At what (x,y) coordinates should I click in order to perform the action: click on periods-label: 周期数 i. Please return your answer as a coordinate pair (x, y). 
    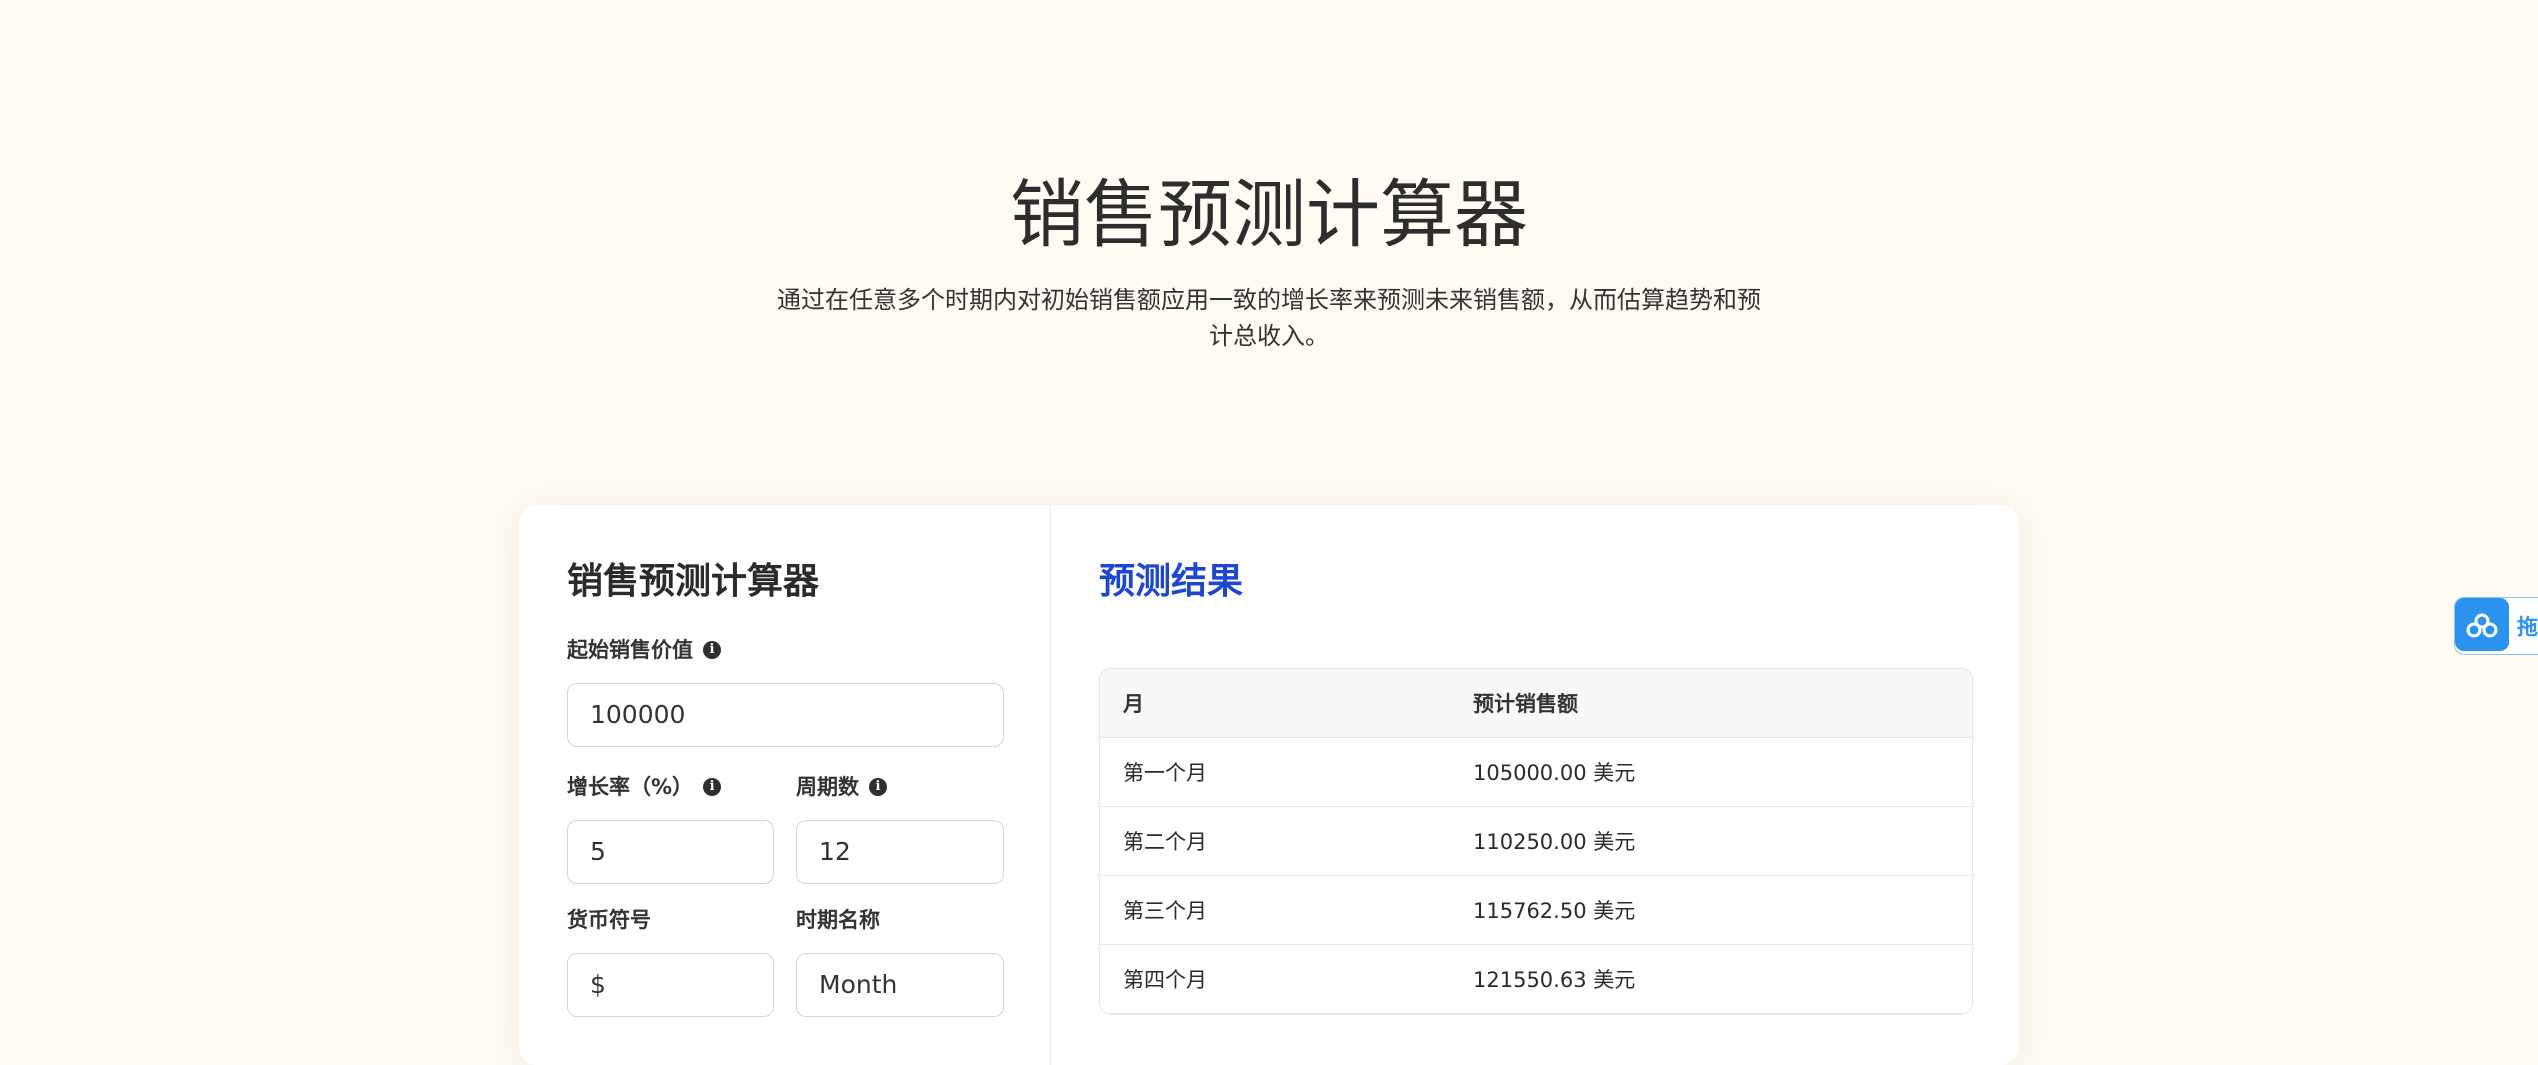
    Looking at the image, I should click on (841, 787).